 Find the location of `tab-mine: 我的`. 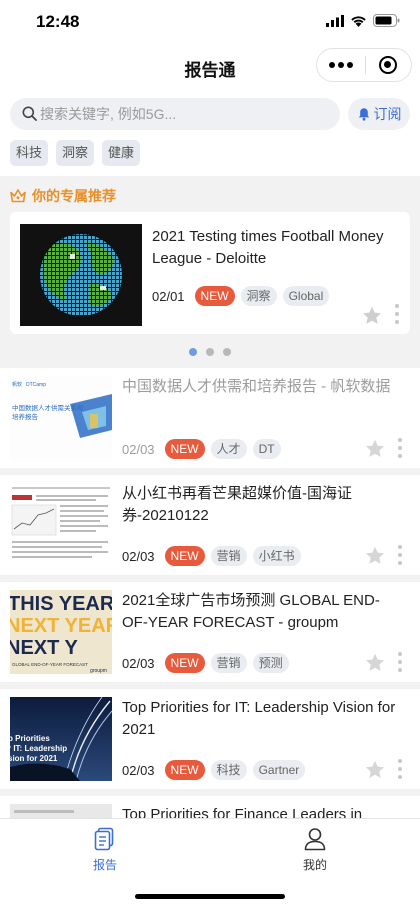

tab-mine: 我的 is located at coordinates (315, 850).